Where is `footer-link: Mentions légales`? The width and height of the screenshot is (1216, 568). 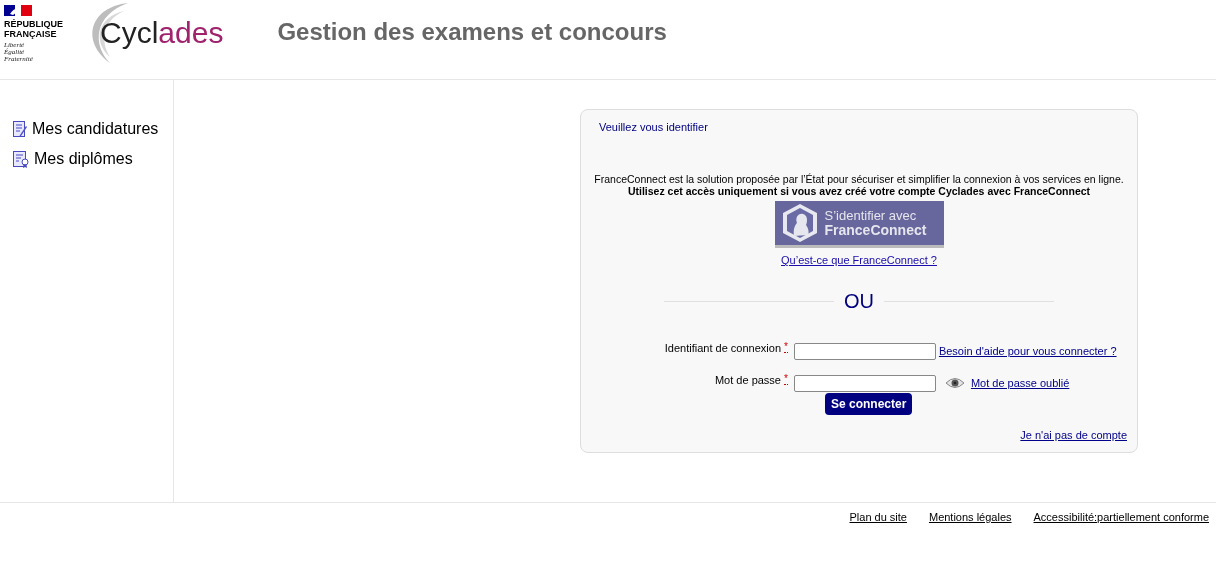
footer-link: Mentions légales is located at coordinates (970, 517).